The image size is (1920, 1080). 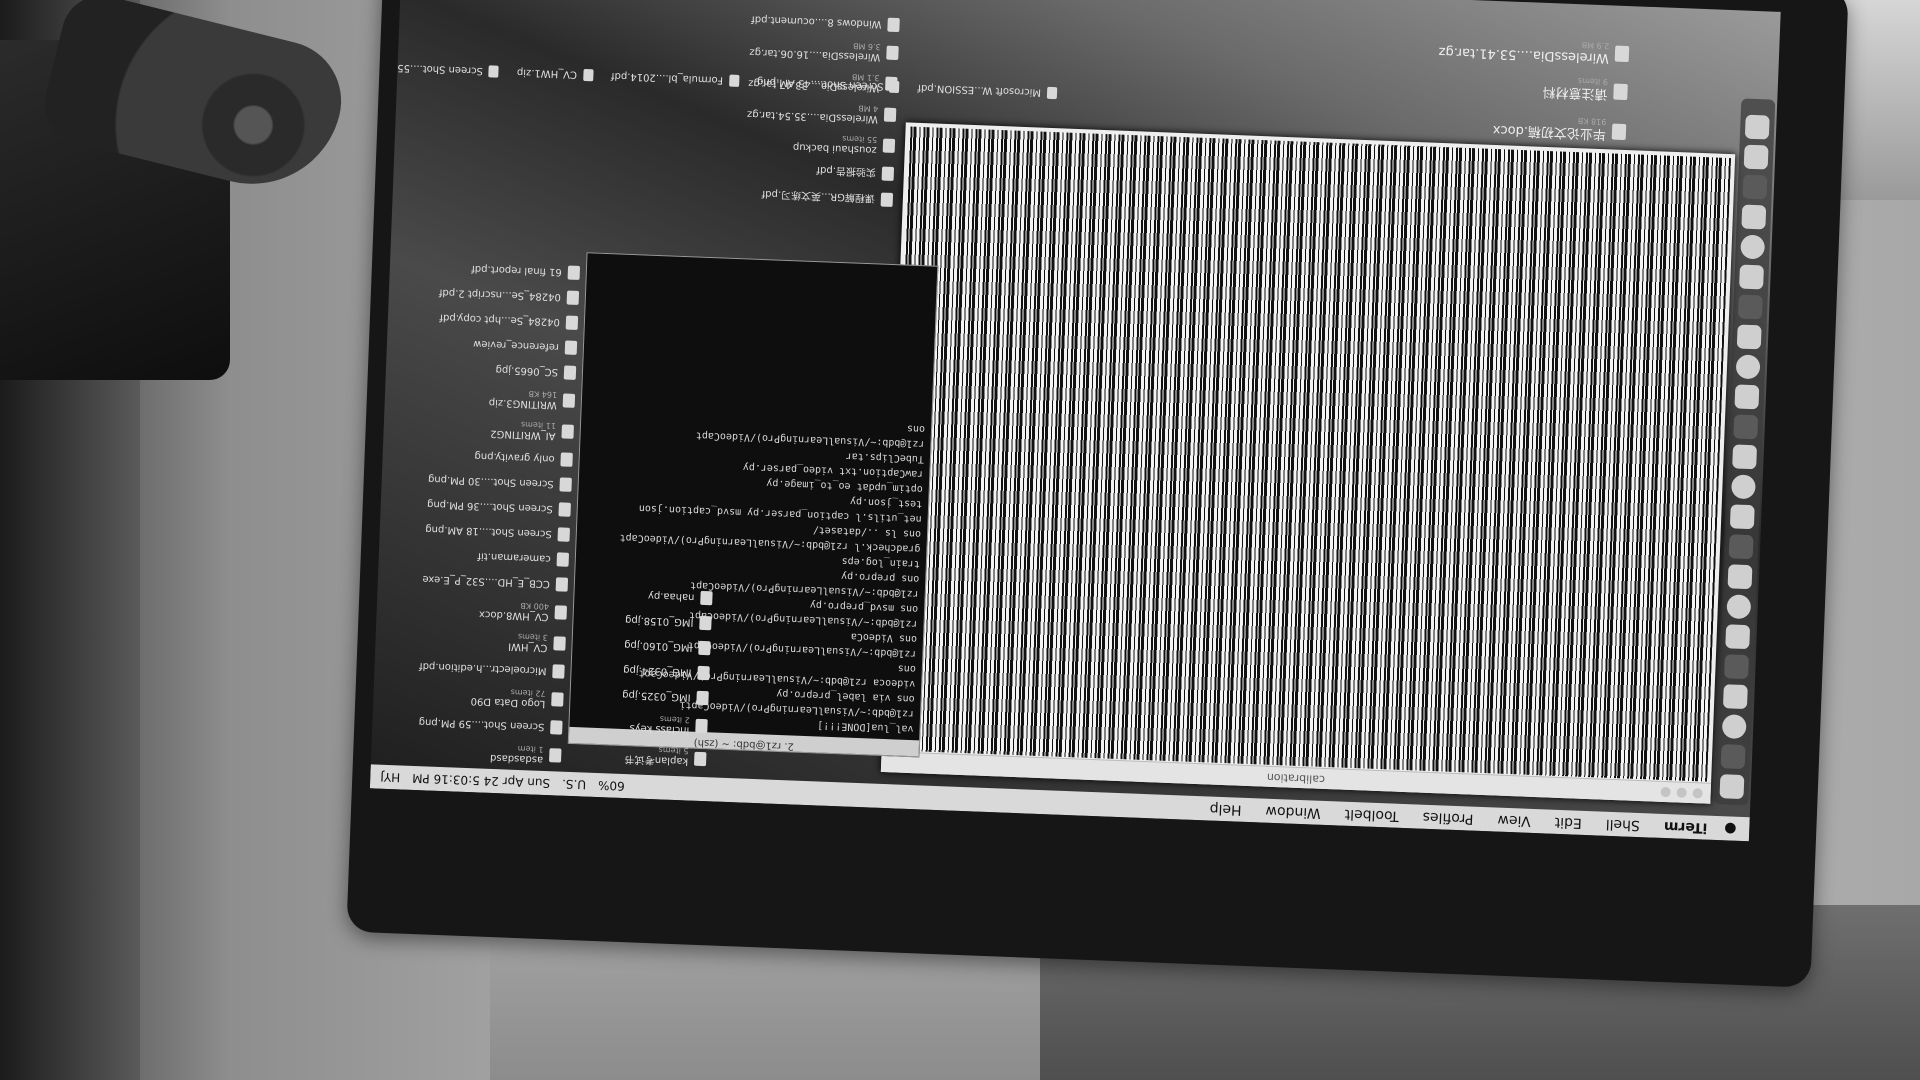 What do you see at coordinates (494, 610) in the screenshot?
I see `desktop-file: CV_HW8.docx 400 KB` at bounding box center [494, 610].